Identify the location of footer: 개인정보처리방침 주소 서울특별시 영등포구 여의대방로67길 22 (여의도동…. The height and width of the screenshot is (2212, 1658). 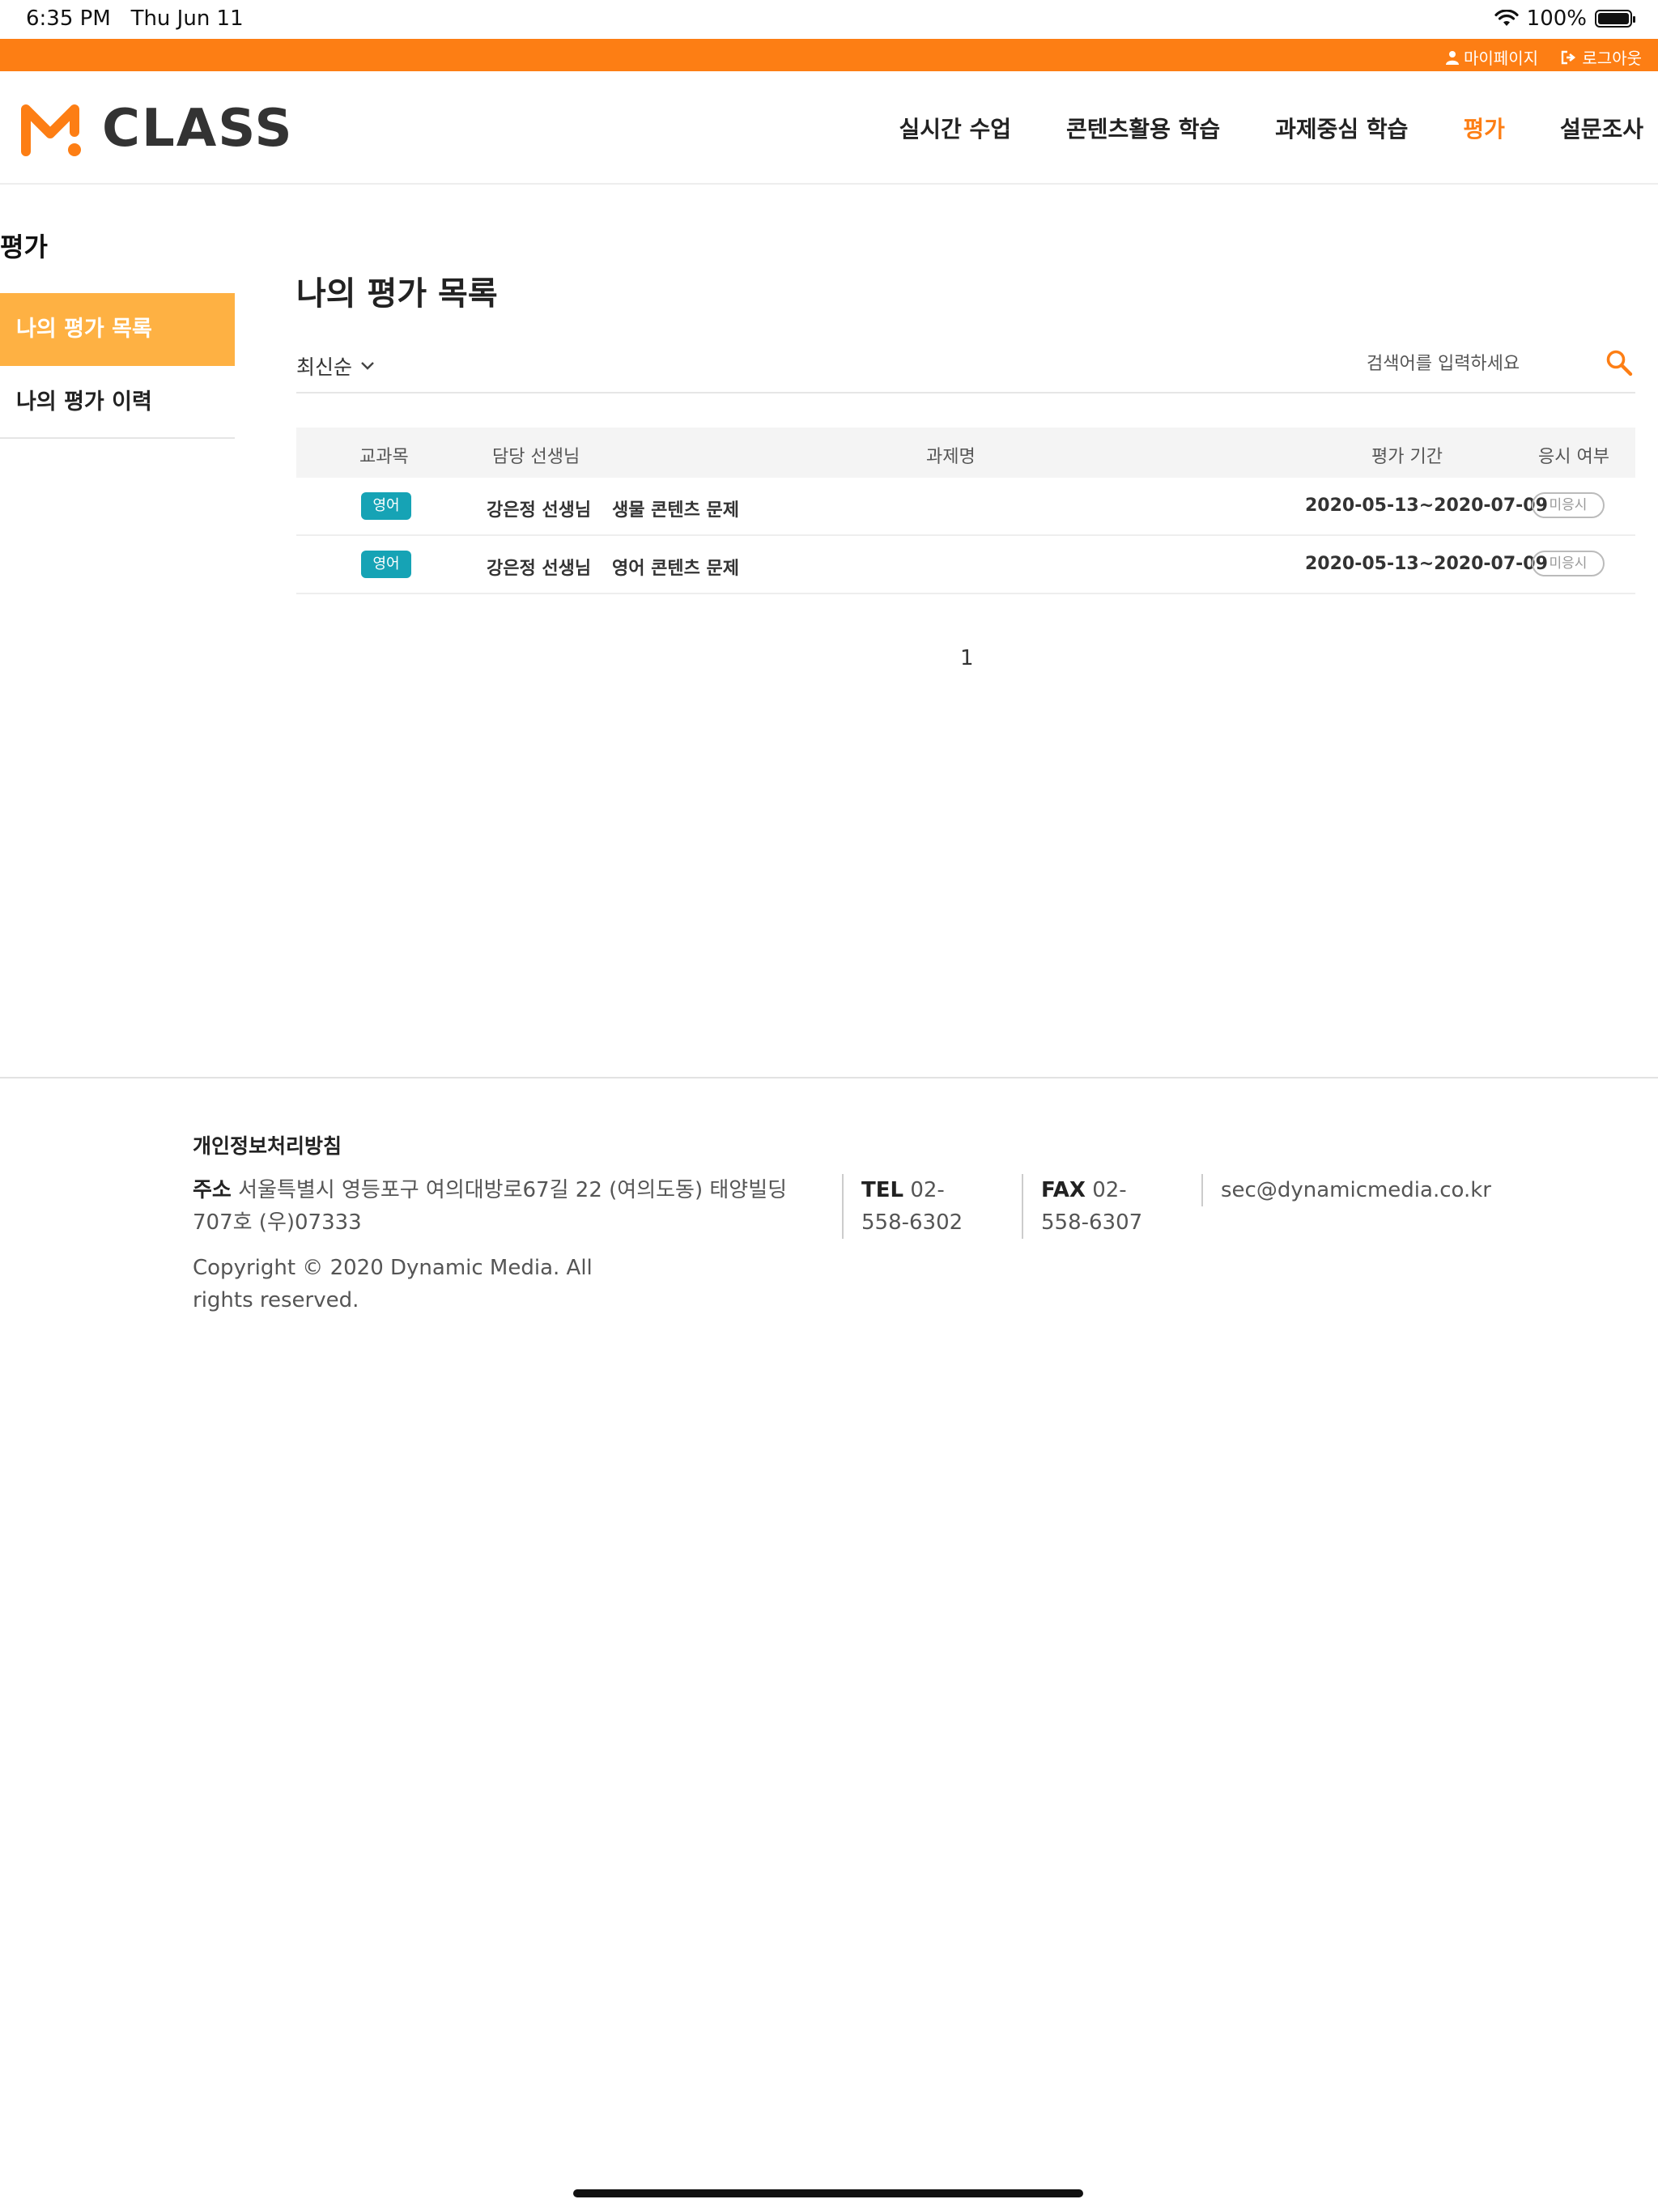
(829, 1195).